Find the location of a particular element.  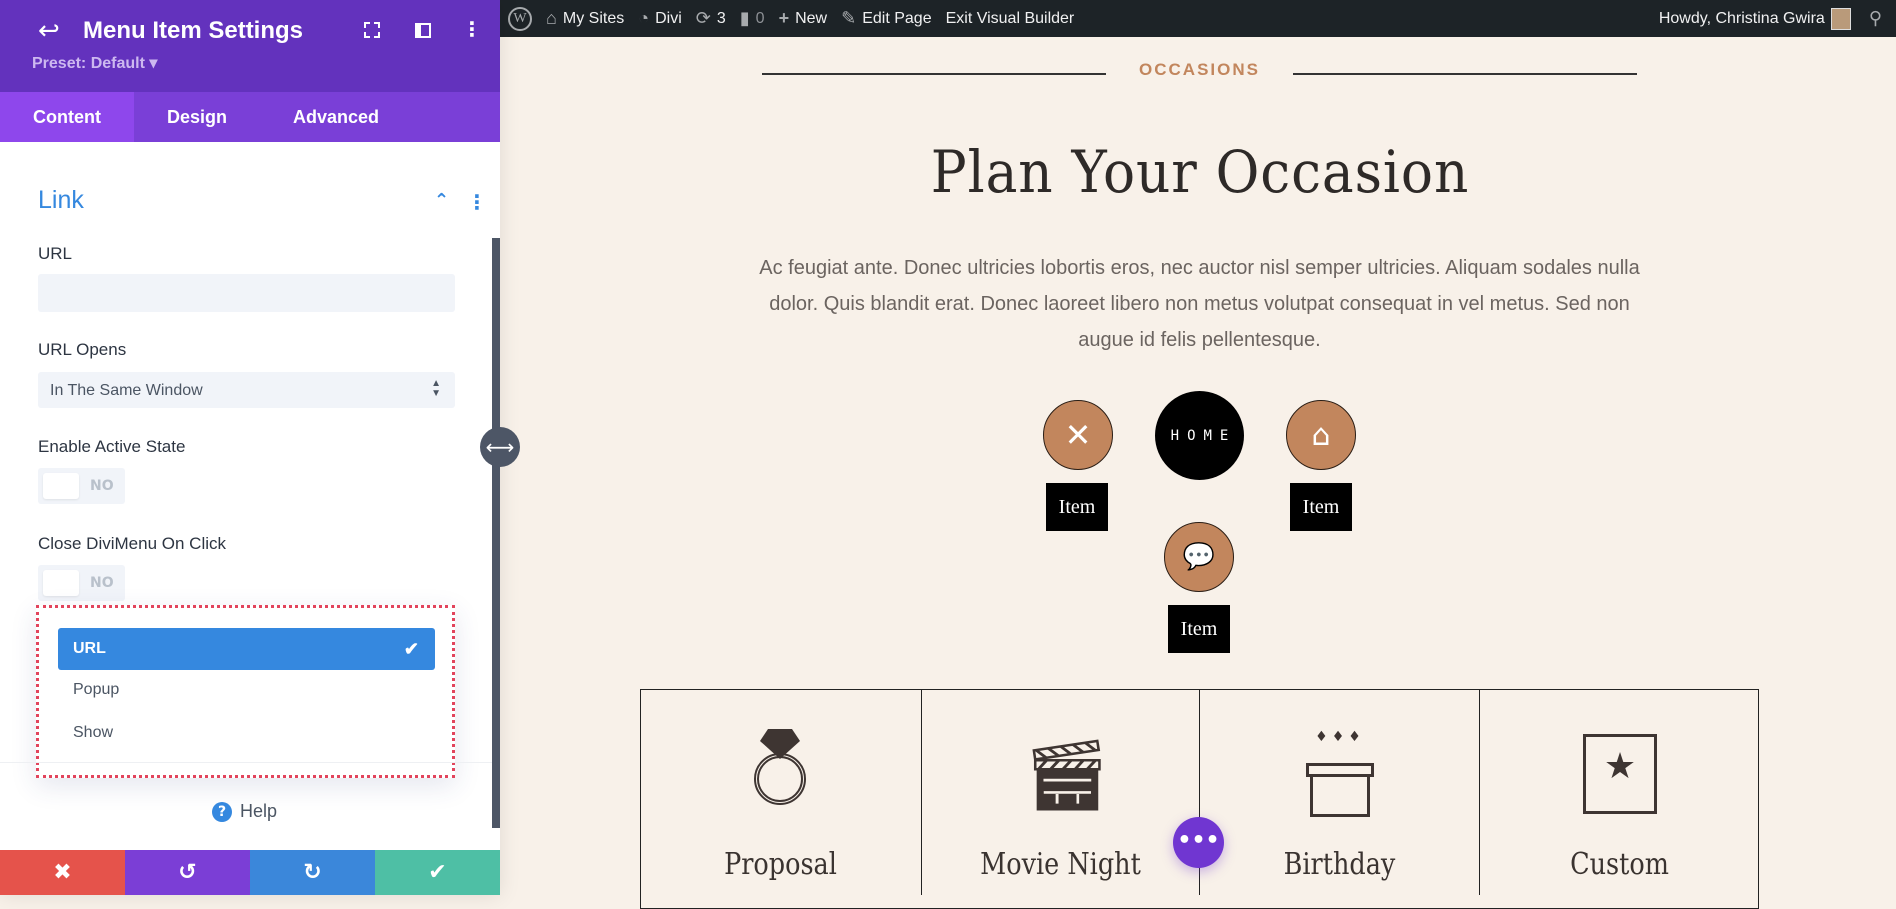

url-opens-value: In The Same Window is located at coordinates (126, 390).